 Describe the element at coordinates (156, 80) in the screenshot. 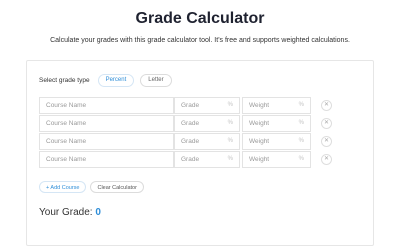

I see `grade-type-letter-button: Letter` at that location.